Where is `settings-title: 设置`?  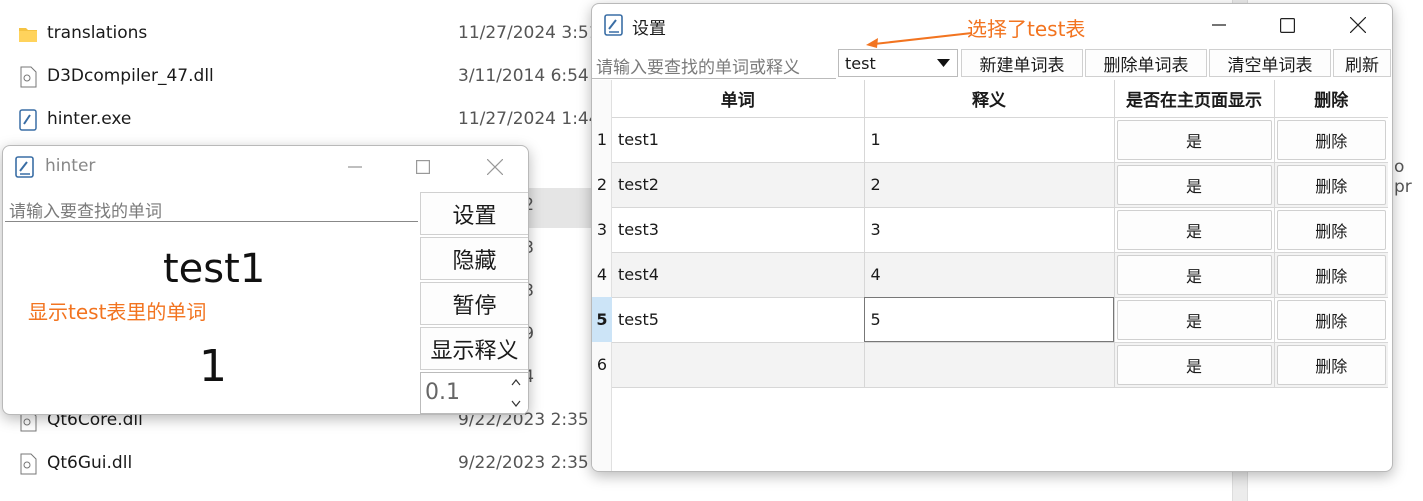 settings-title: 设置 is located at coordinates (649, 29).